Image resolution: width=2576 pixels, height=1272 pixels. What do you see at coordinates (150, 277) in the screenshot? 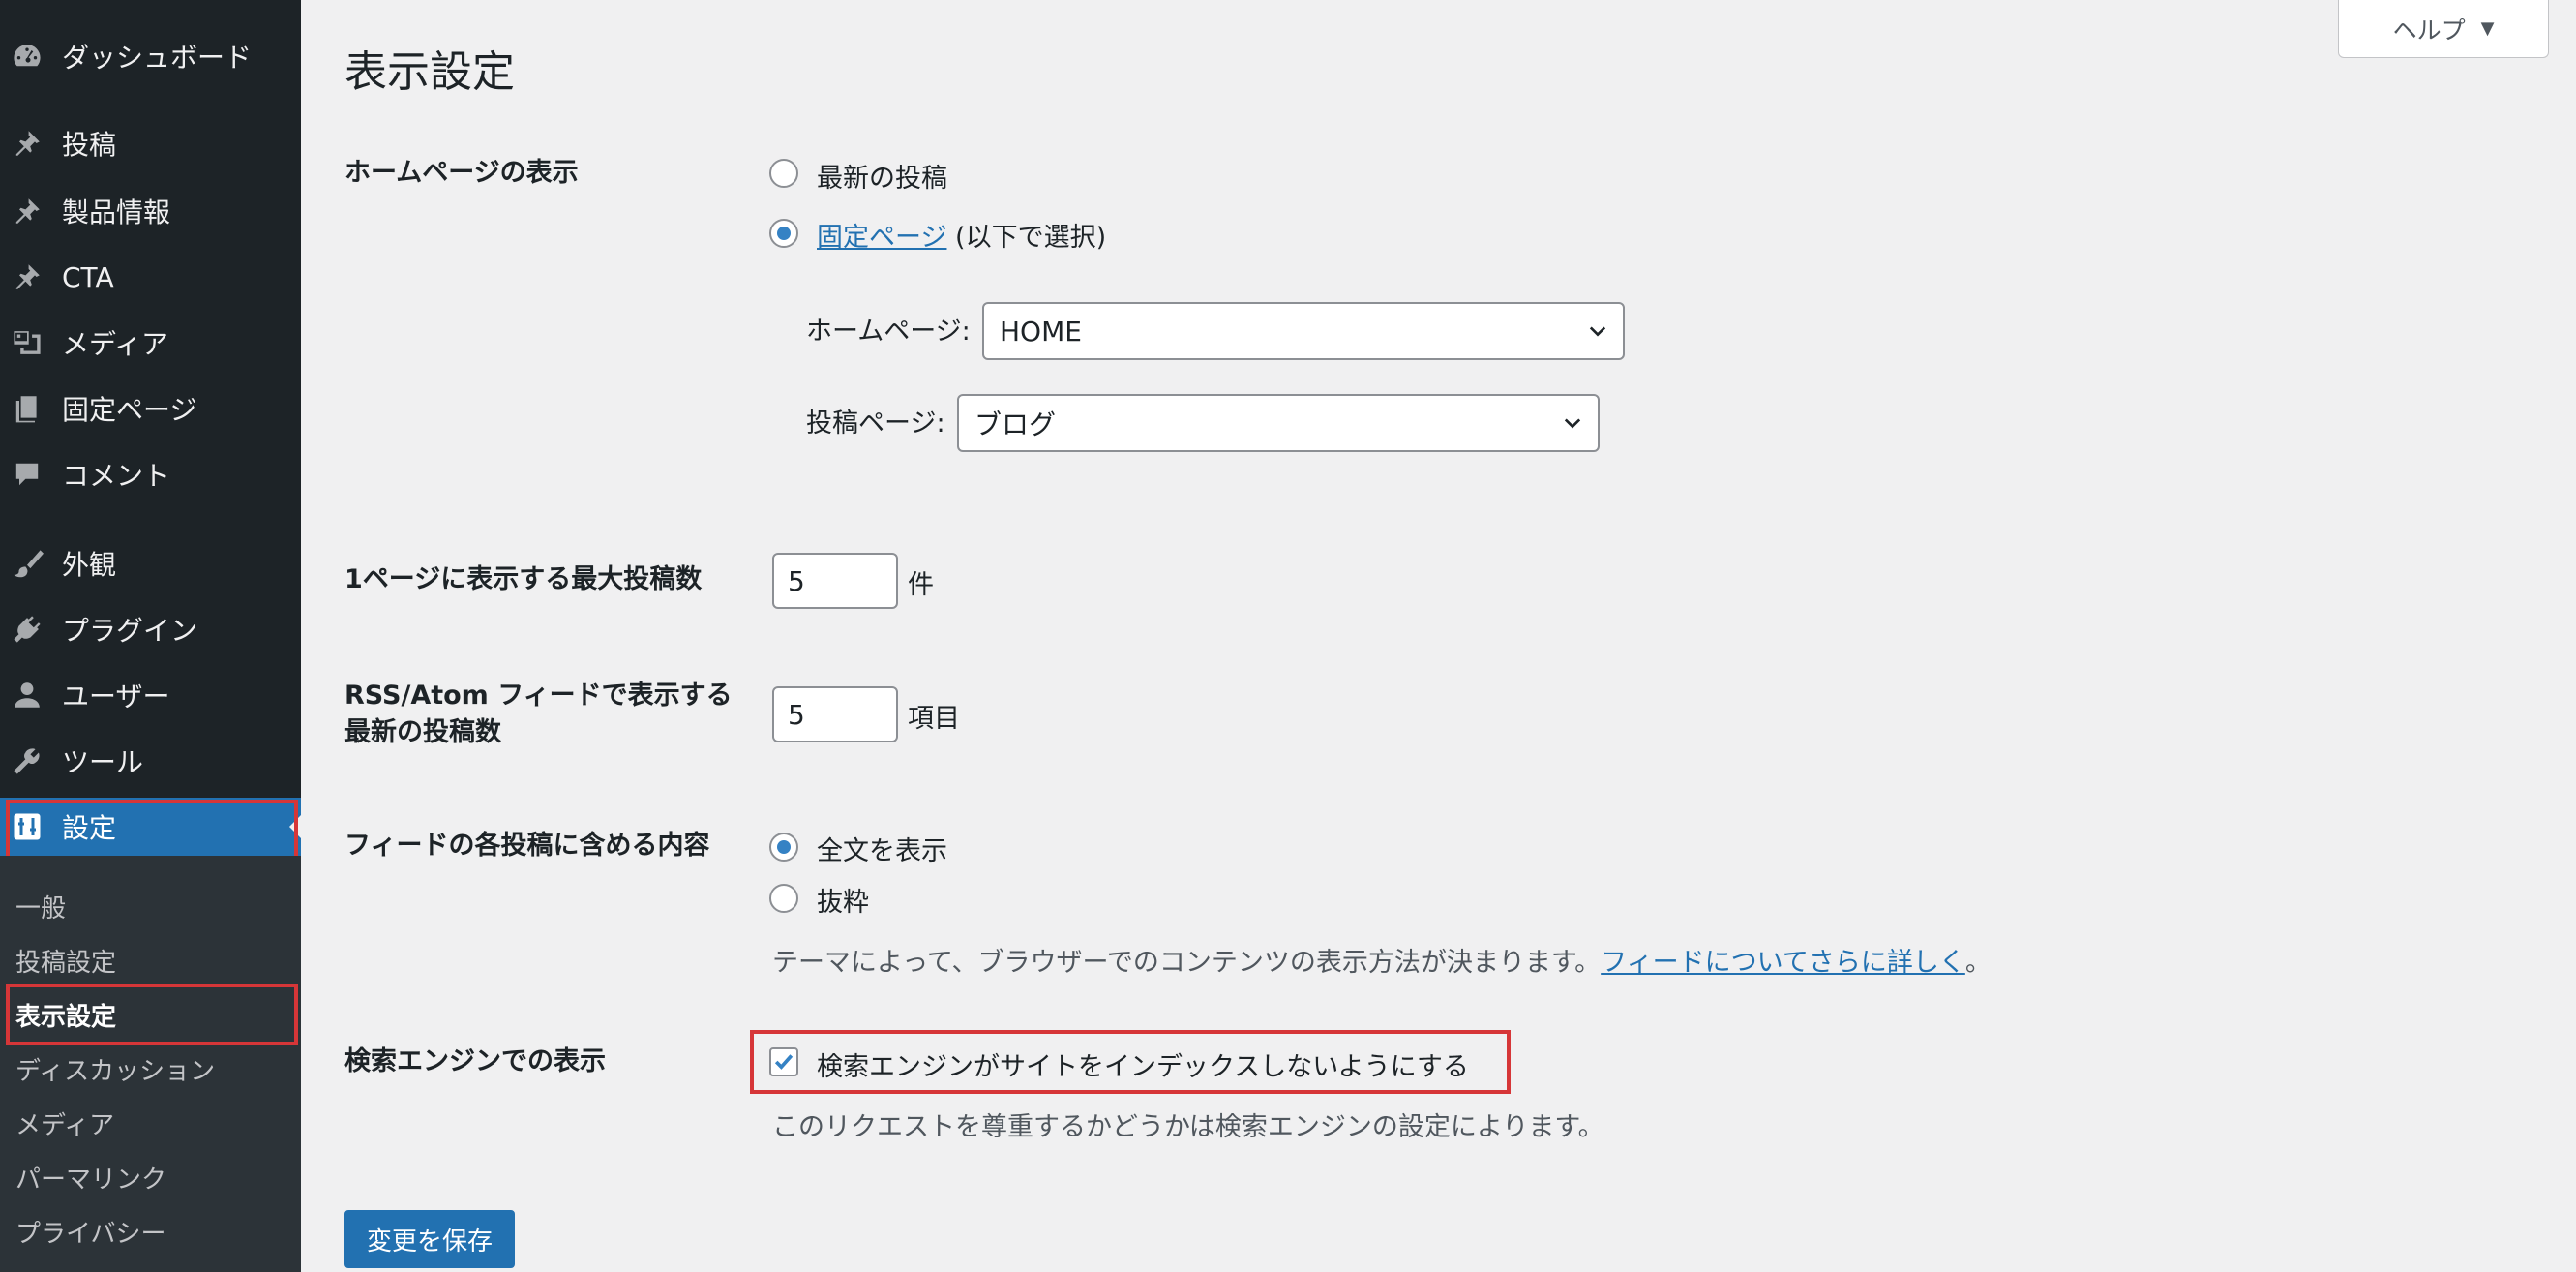
I see `menu-cta: CTA` at bounding box center [150, 277].